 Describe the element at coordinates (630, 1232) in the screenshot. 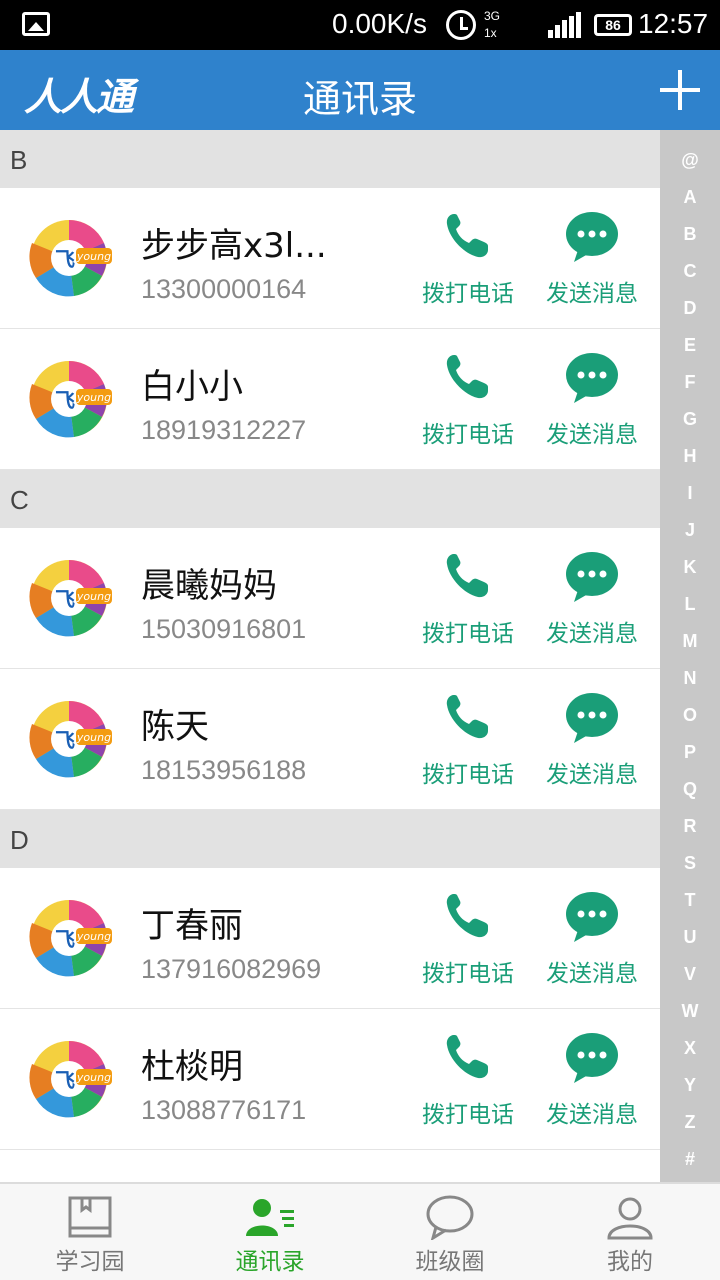

I see `tab-me: 我的` at that location.